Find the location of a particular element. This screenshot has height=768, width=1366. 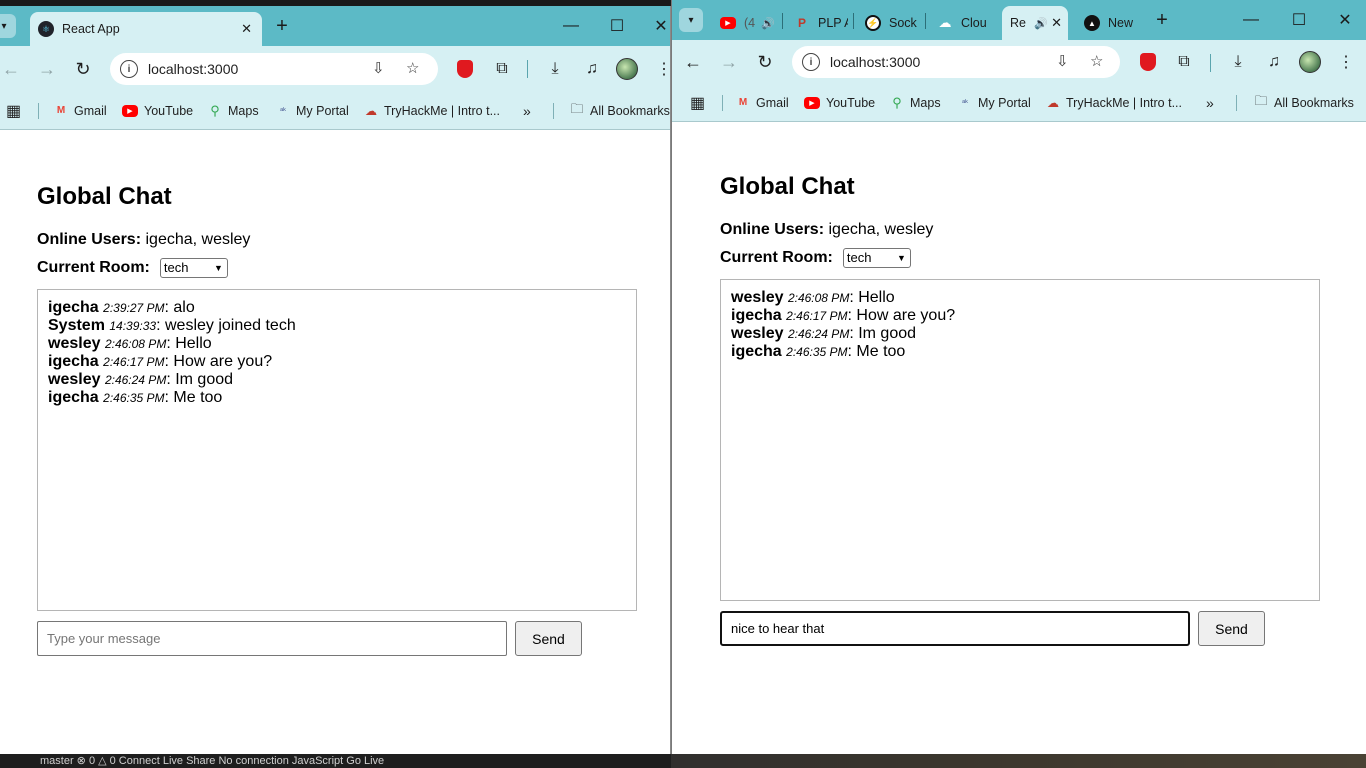

message-text: : Im good is located at coordinates (200, 379).